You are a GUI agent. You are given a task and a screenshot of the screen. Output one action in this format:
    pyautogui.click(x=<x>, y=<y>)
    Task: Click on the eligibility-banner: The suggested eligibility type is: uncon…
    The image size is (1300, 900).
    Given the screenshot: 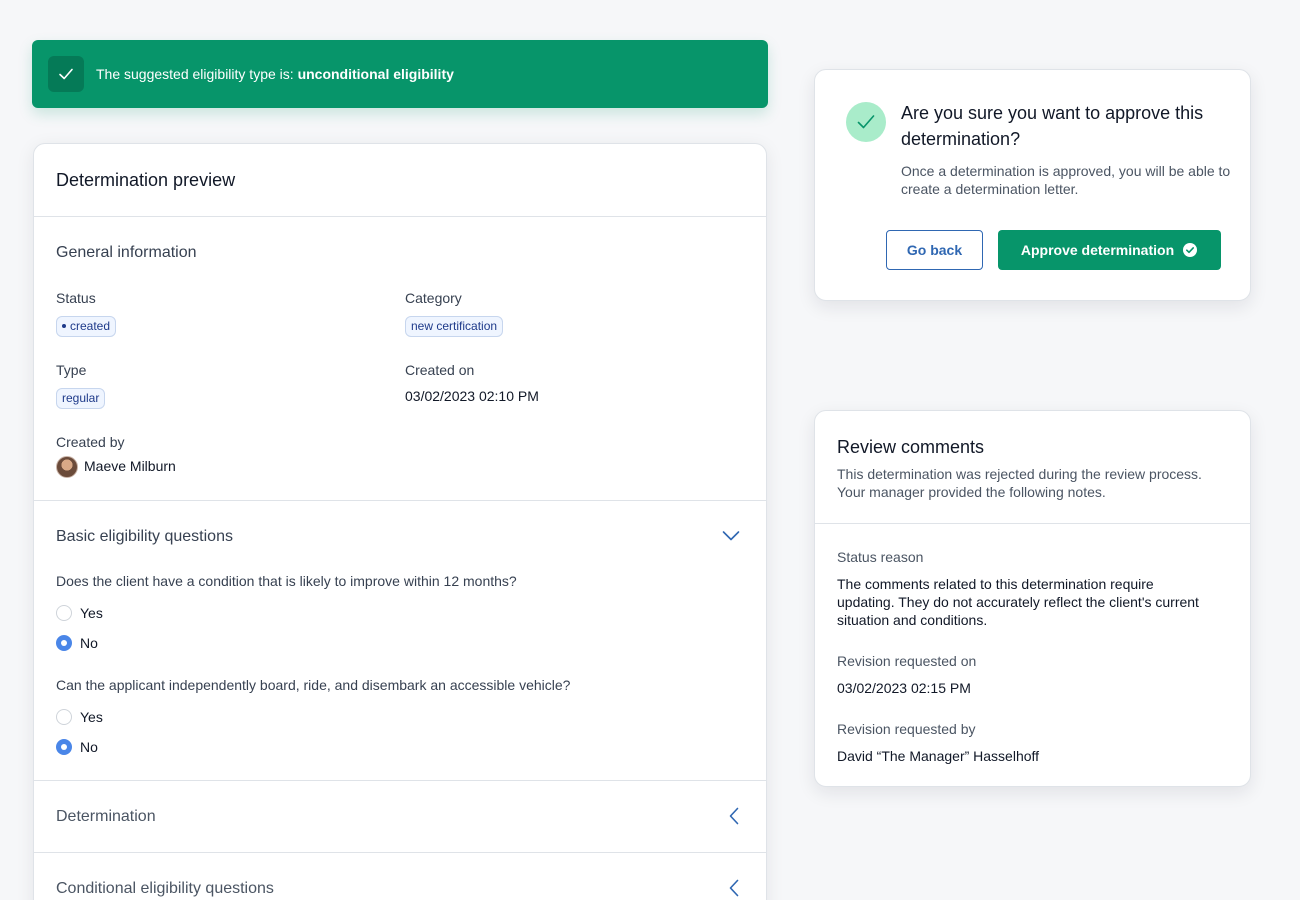 What is the action you would take?
    pyautogui.click(x=400, y=74)
    